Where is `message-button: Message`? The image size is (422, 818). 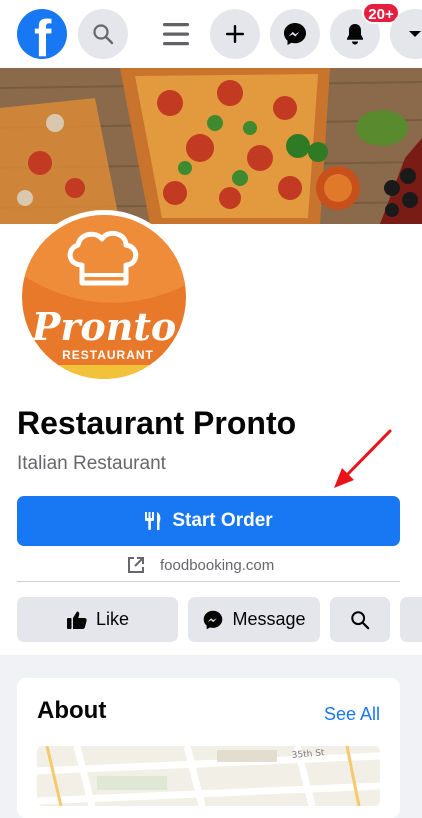 message-button: Message is located at coordinates (254, 619).